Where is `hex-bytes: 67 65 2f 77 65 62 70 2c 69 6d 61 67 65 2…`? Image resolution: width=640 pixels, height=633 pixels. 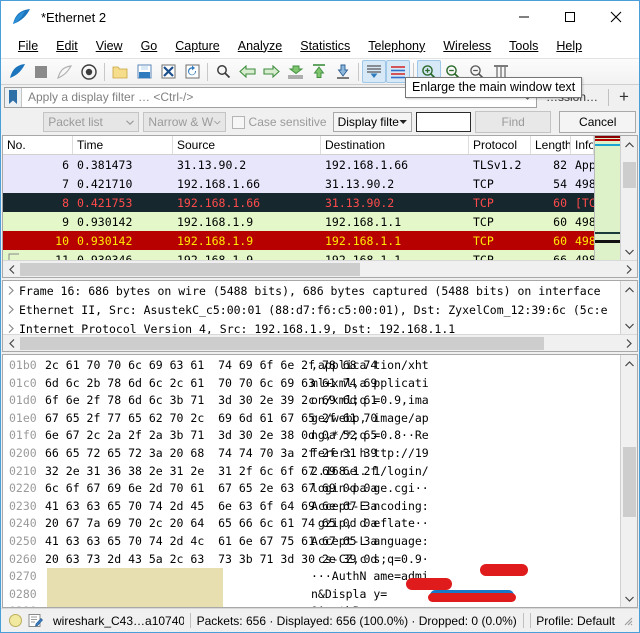
hex-bytes: 67 65 2f 77 65 62 70 2c 69 6d 61 67 65 2… is located at coordinates (211, 417).